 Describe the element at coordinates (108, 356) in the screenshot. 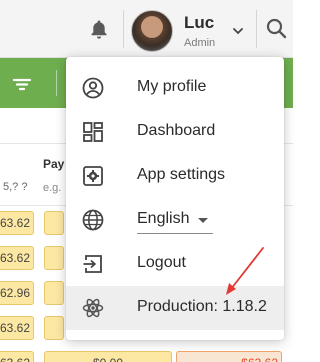

I see `table-cell: $0.00` at that location.